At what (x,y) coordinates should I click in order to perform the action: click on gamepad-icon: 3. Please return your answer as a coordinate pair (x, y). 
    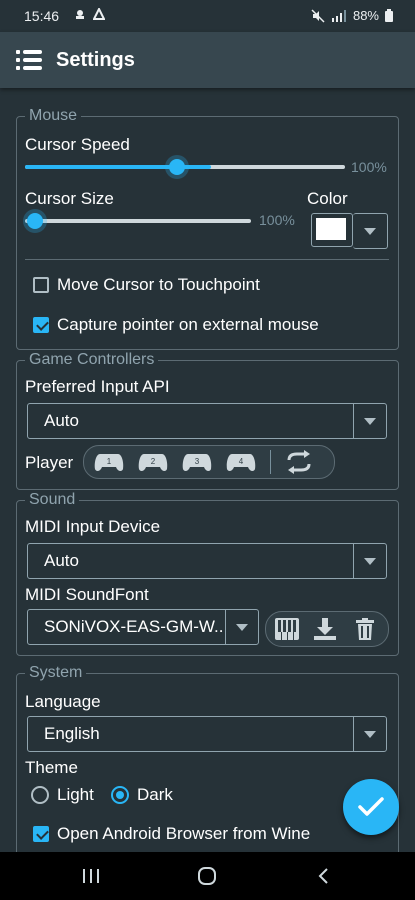
    Looking at the image, I should click on (197, 463).